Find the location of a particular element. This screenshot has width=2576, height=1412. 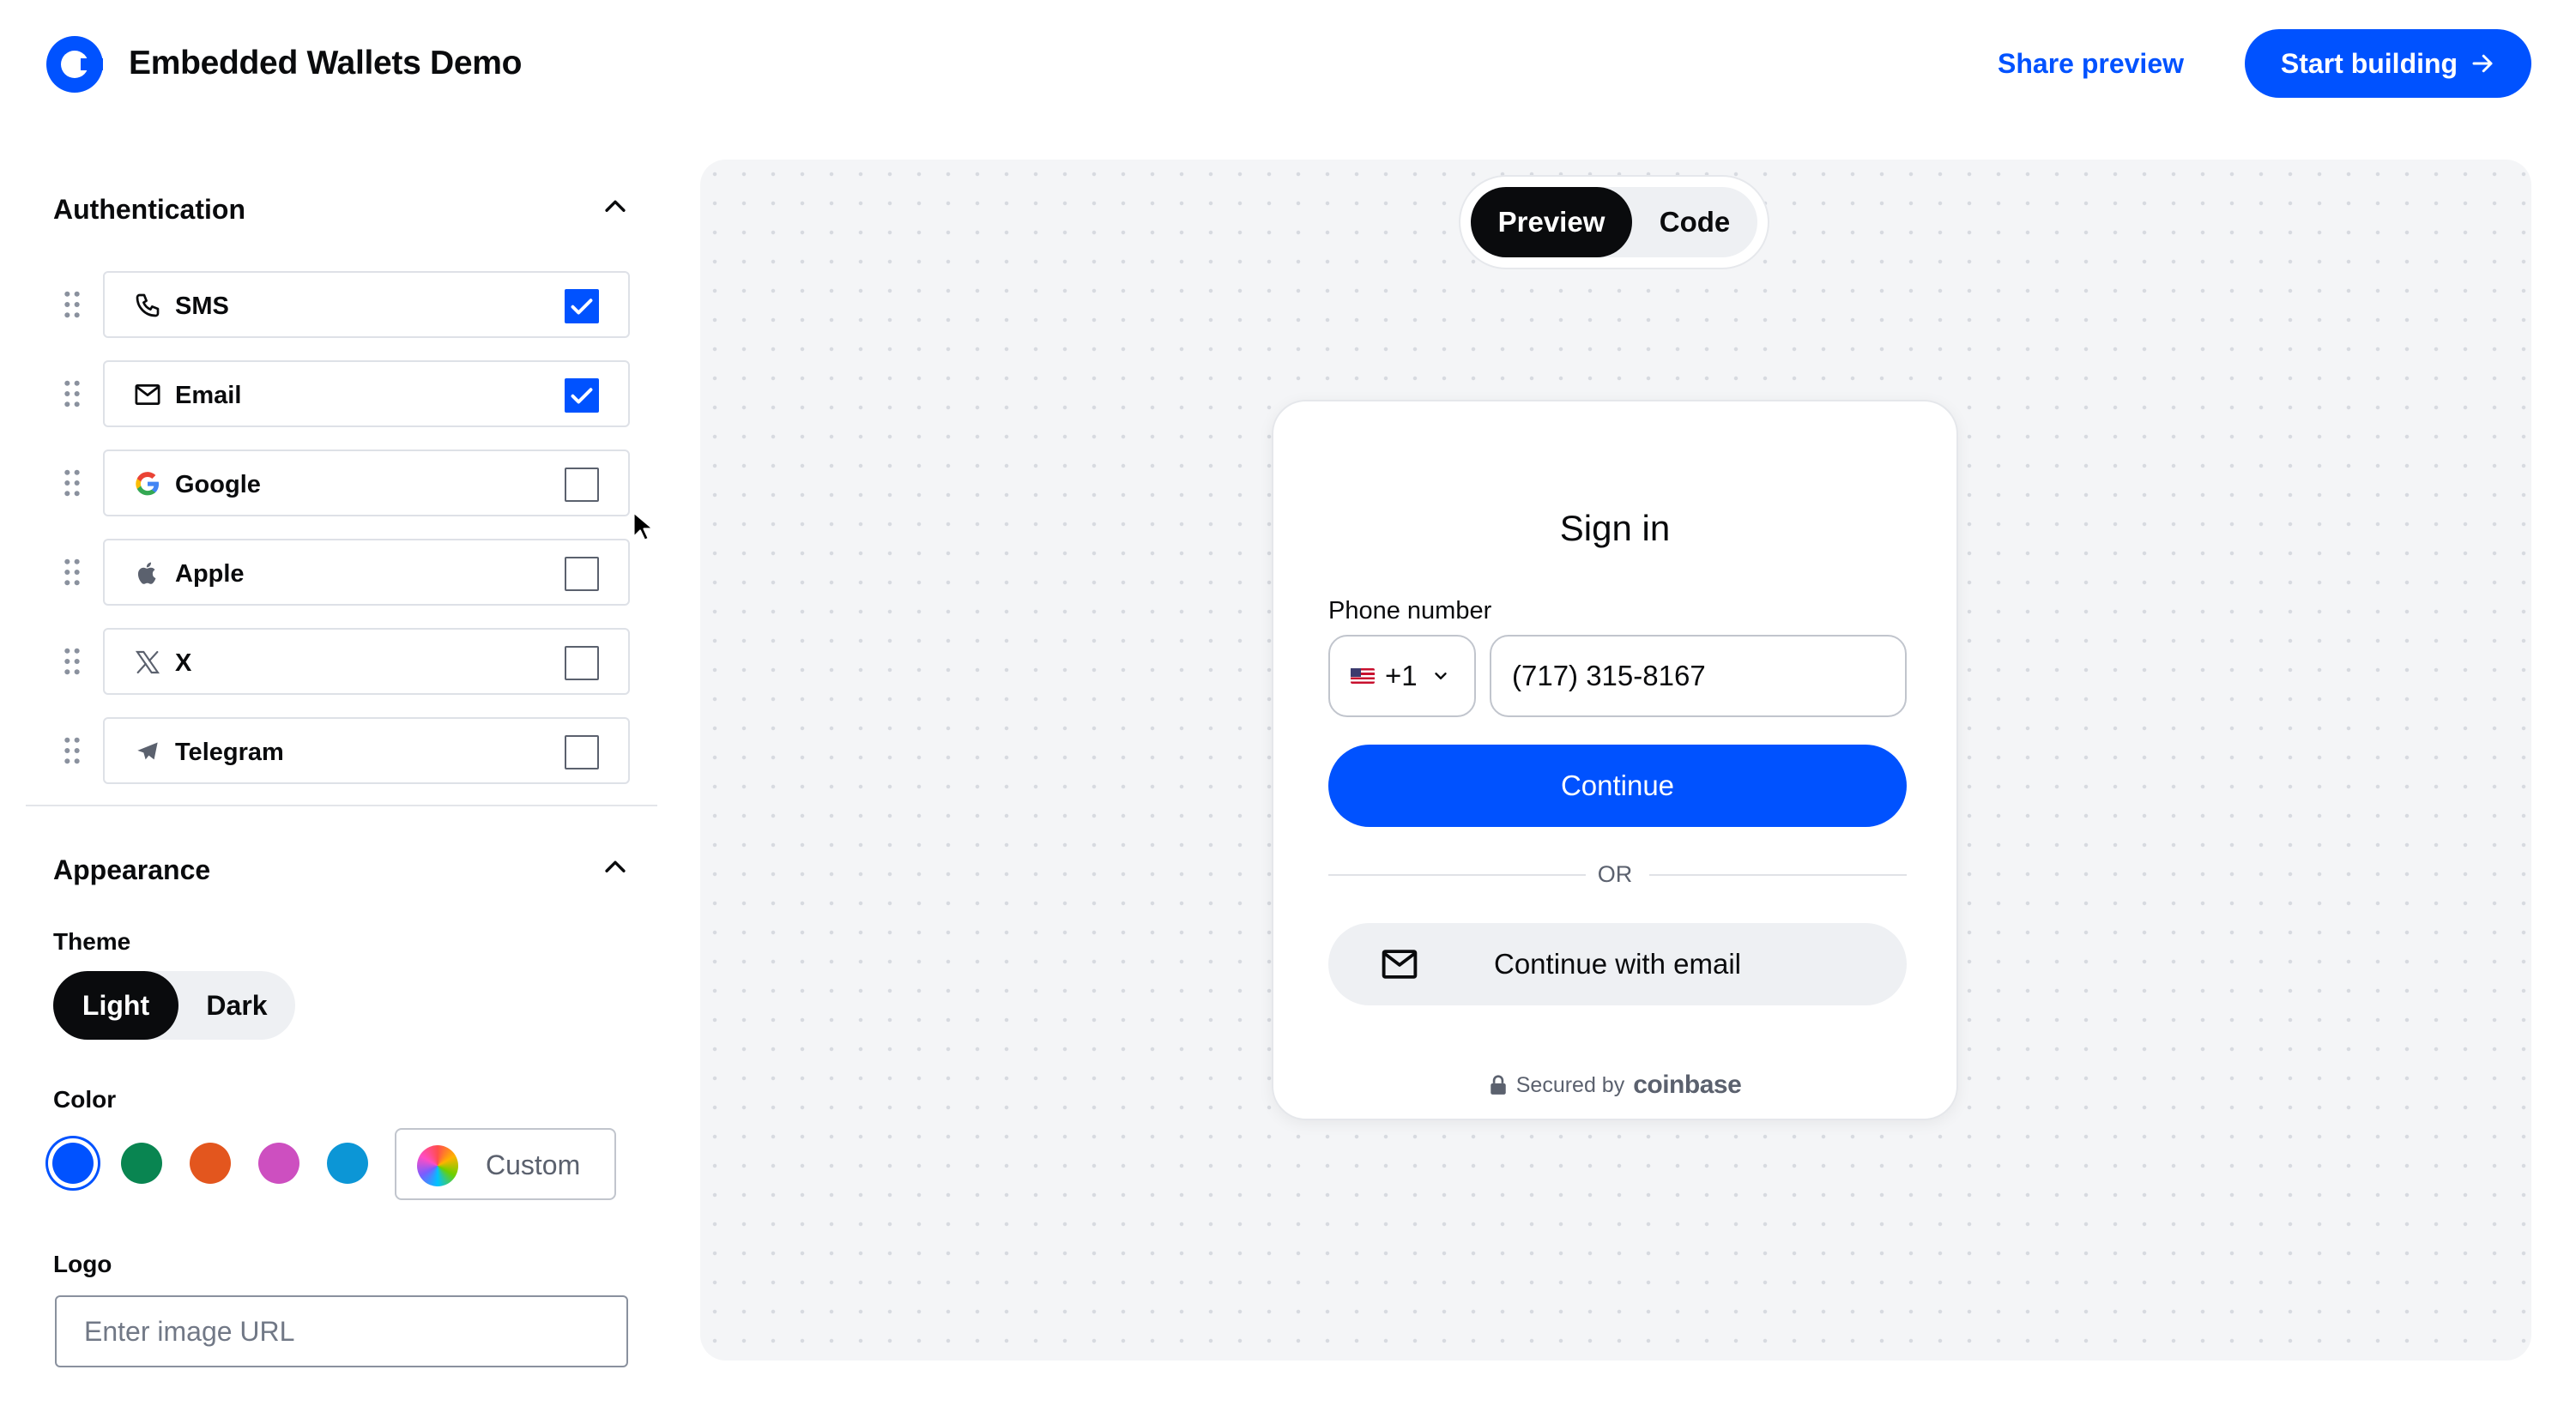

continue-with-email-button: Continue with email is located at coordinates (1617, 964).